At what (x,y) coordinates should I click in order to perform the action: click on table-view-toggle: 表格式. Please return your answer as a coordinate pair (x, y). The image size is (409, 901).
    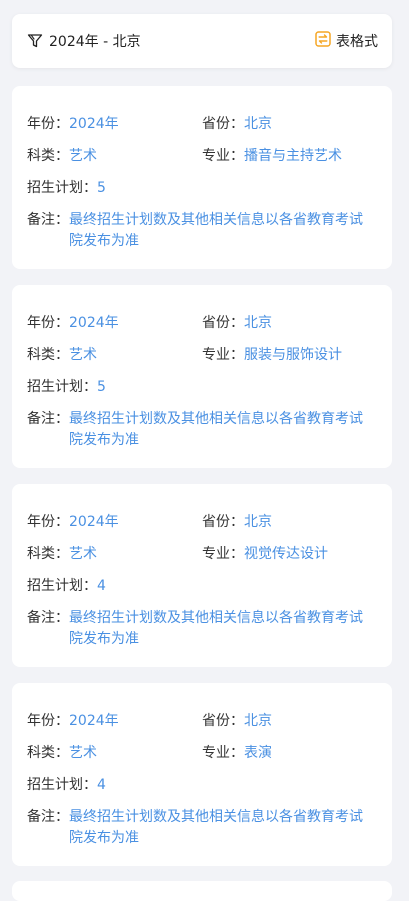
    Looking at the image, I should click on (346, 41).